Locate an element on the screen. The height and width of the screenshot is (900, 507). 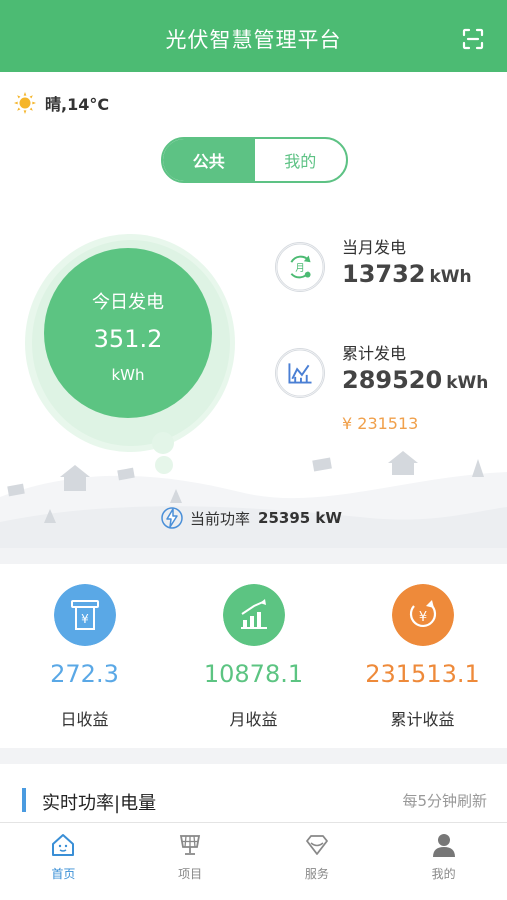
earning-total-label: 累计收益 is located at coordinates (422, 719).